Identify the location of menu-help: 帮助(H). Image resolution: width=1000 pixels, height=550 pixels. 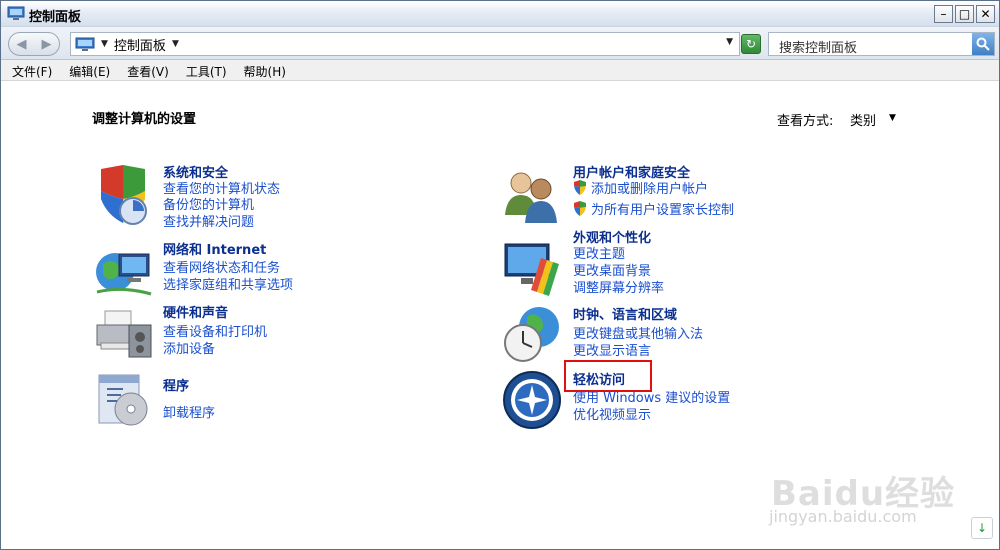
(265, 70).